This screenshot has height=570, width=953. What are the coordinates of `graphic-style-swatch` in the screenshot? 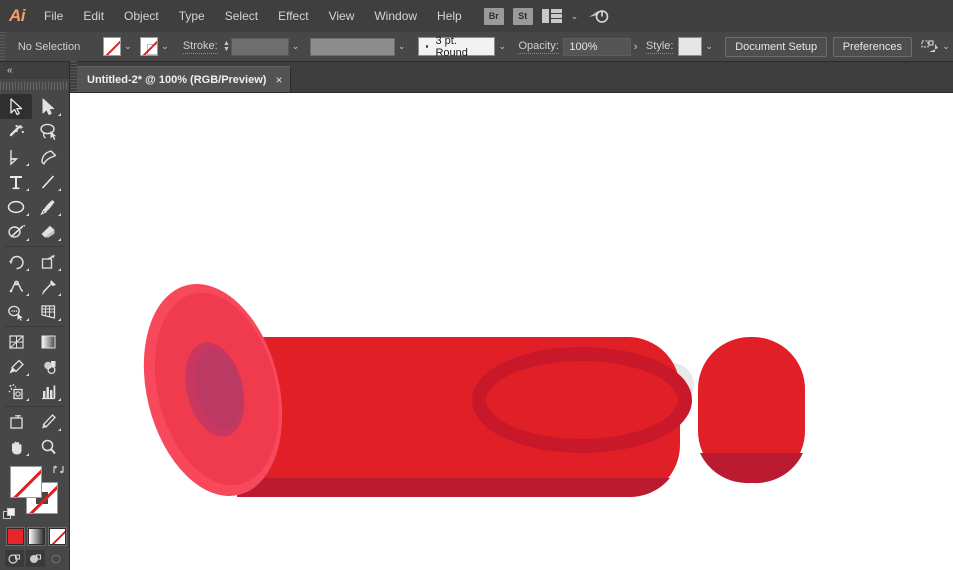 It's located at (690, 46).